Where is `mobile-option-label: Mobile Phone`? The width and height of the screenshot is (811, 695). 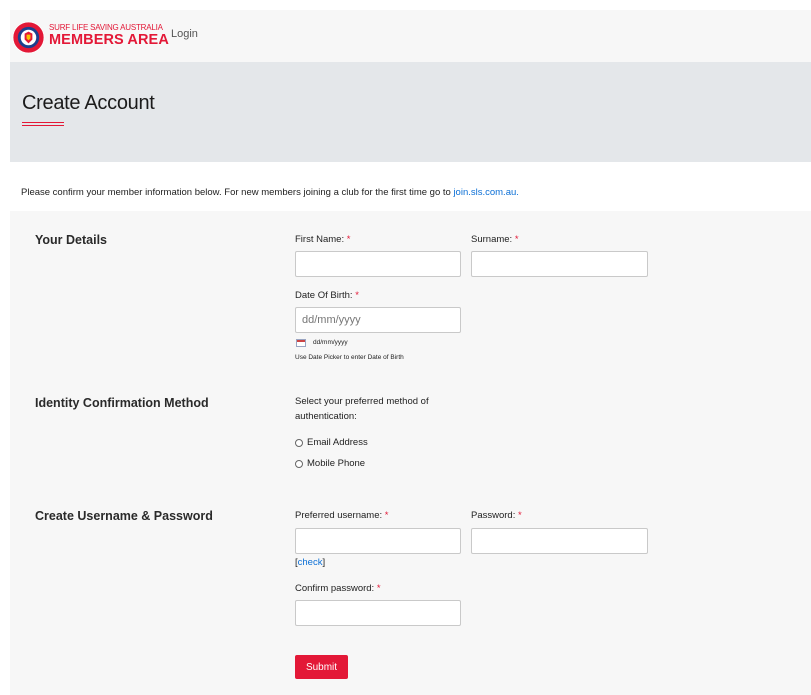 mobile-option-label: Mobile Phone is located at coordinates (336, 463).